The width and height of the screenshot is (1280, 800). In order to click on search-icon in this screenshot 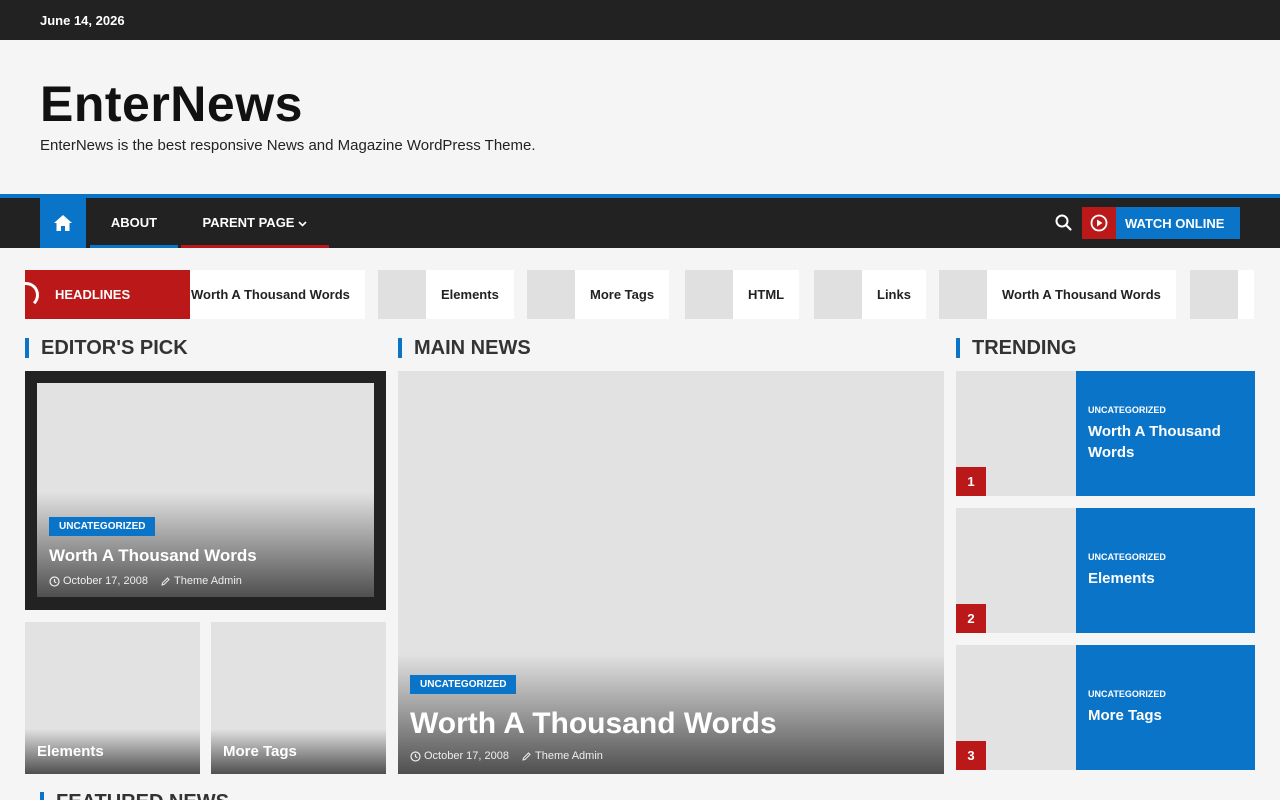, I will do `click(1063, 222)`.